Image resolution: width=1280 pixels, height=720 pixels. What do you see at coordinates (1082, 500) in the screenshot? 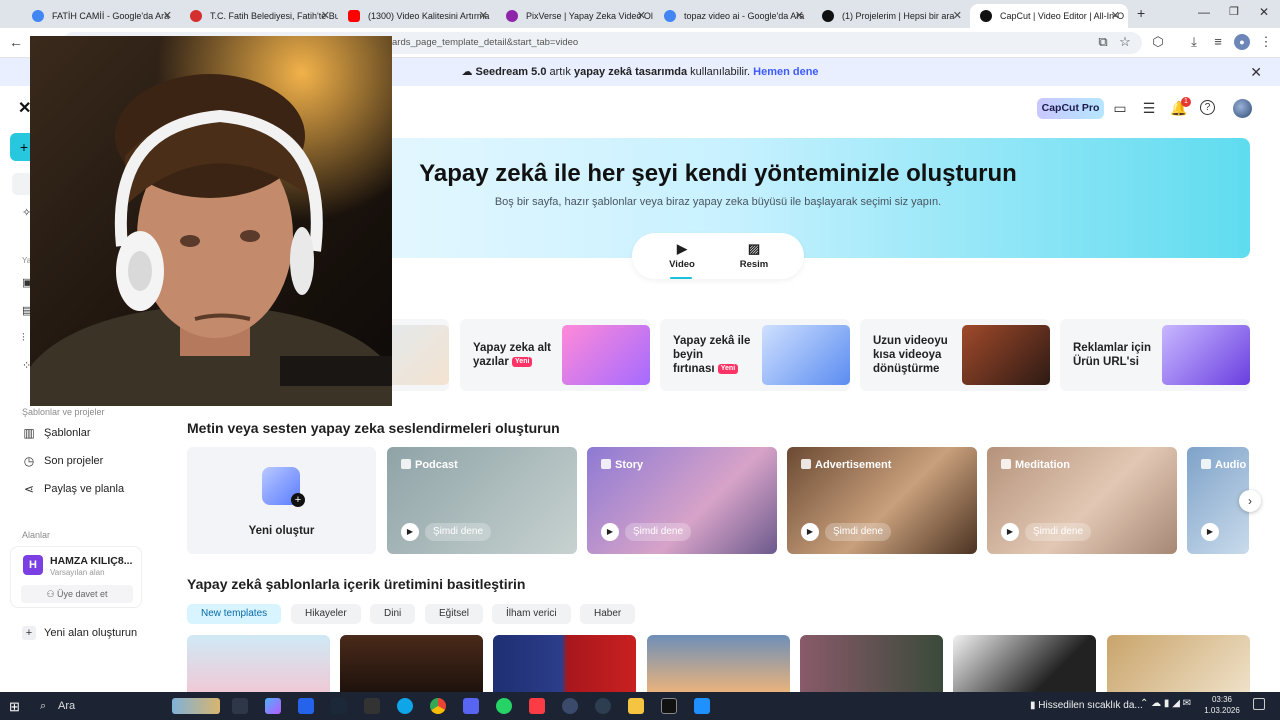
I see `voice-card-meditation: Meditation ▶ Şimdi dene` at bounding box center [1082, 500].